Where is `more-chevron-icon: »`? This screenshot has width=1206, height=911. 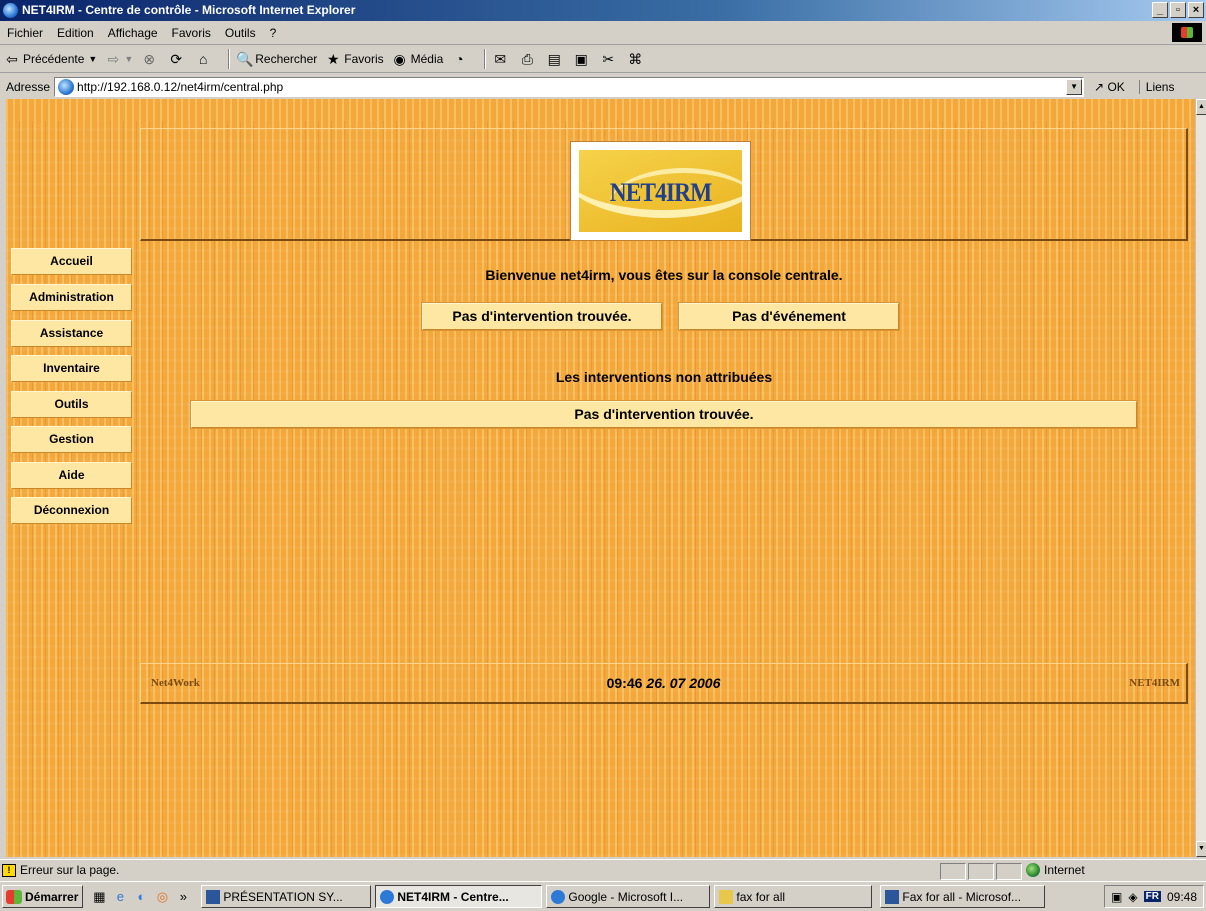 more-chevron-icon: » is located at coordinates (183, 897).